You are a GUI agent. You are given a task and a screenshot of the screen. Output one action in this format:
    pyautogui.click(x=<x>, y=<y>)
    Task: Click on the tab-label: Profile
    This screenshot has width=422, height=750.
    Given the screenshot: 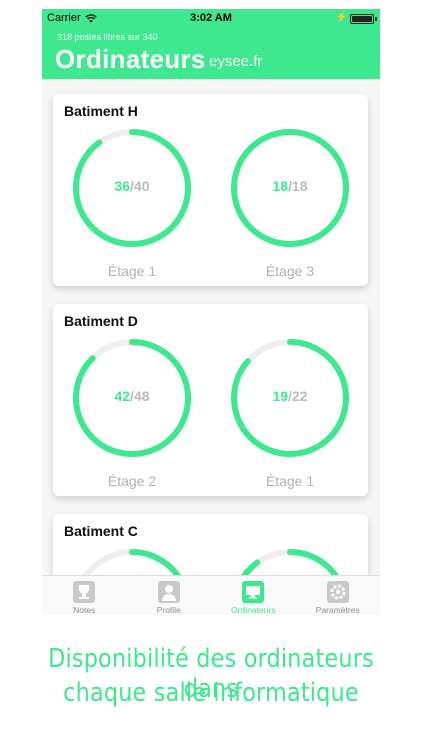 What is the action you would take?
    pyautogui.click(x=168, y=610)
    